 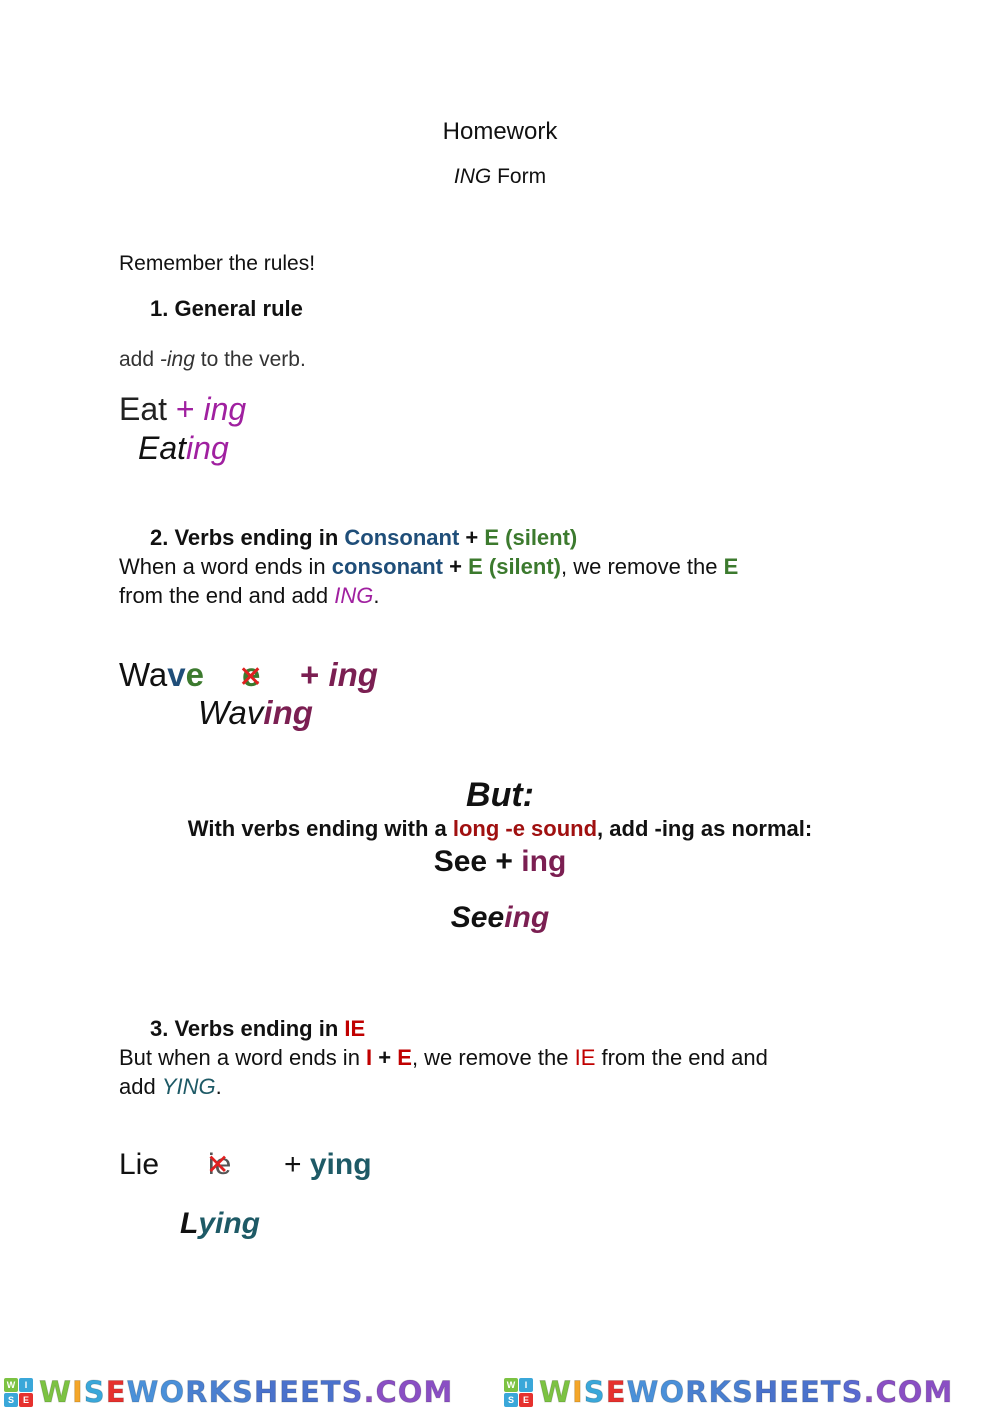 What do you see at coordinates (354, 595) in the screenshot?
I see `rule2-line2-ing: ING` at bounding box center [354, 595].